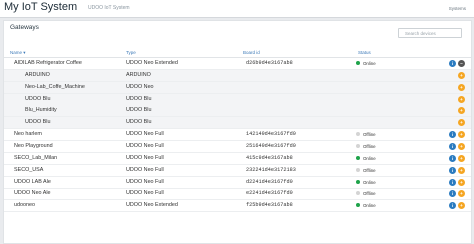  What do you see at coordinates (24, 205) in the screenshot?
I see `device-name: udooneo` at bounding box center [24, 205].